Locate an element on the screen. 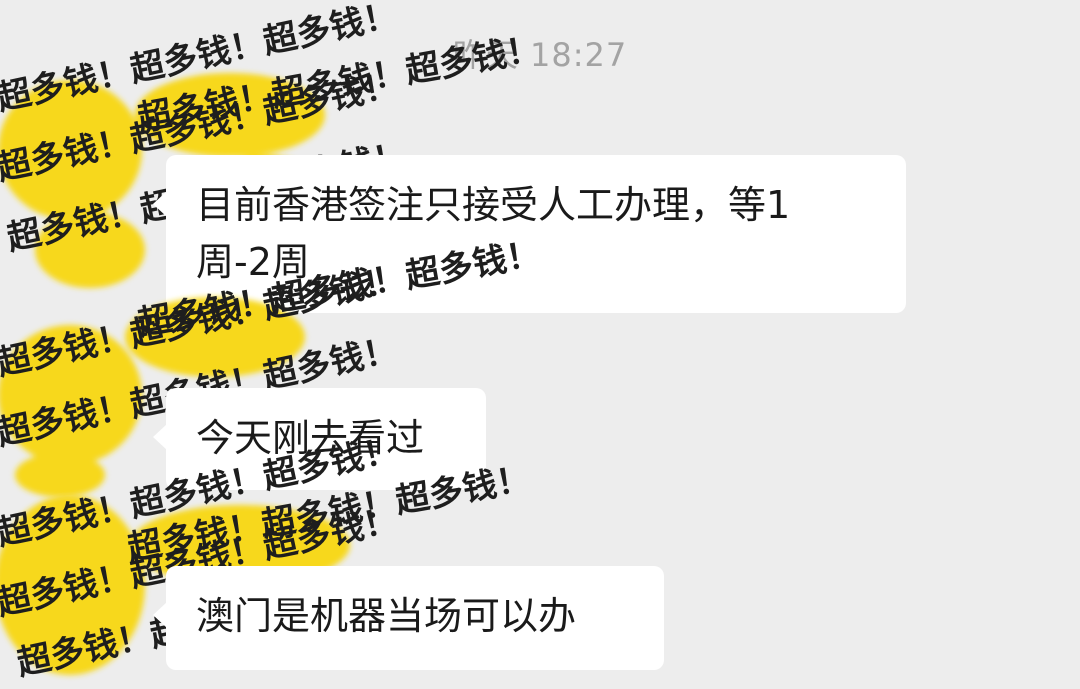  message-bubble-3: 澳门是机器当场可以办 is located at coordinates (408, 618).